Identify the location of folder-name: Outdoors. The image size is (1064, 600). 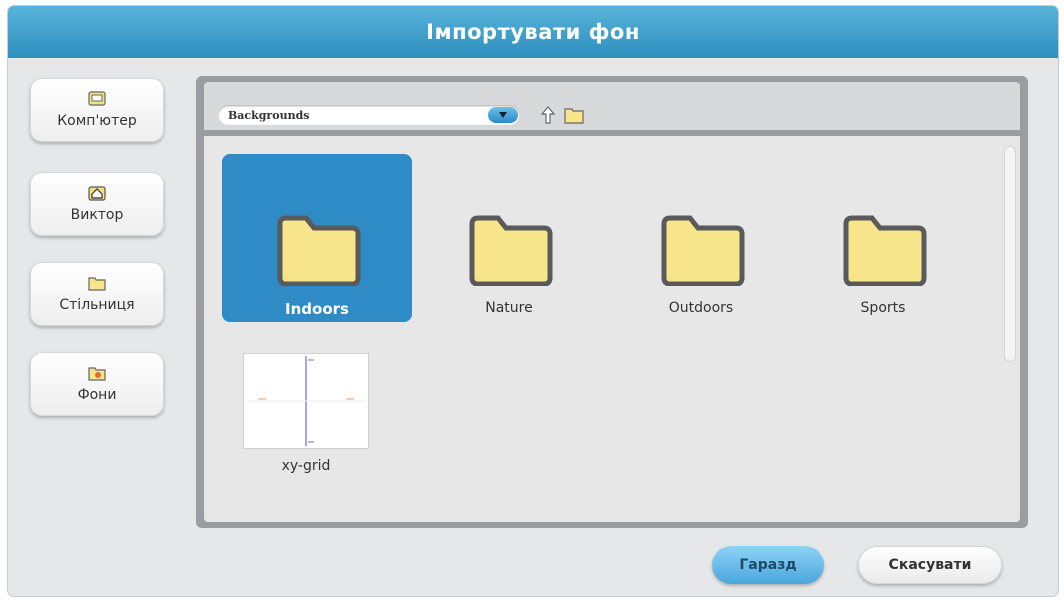
(701, 308).